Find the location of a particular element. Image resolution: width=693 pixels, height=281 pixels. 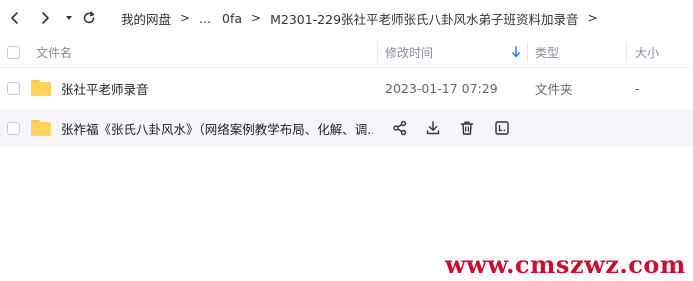

chevron-left-icon is located at coordinates (14, 18).